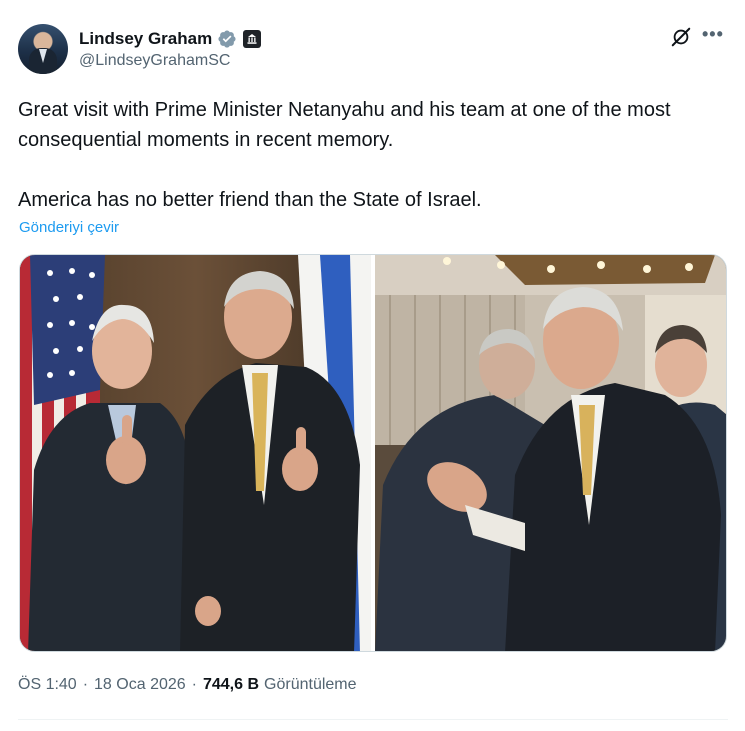 This screenshot has height=731, width=745. I want to click on avatar, so click(43, 49).